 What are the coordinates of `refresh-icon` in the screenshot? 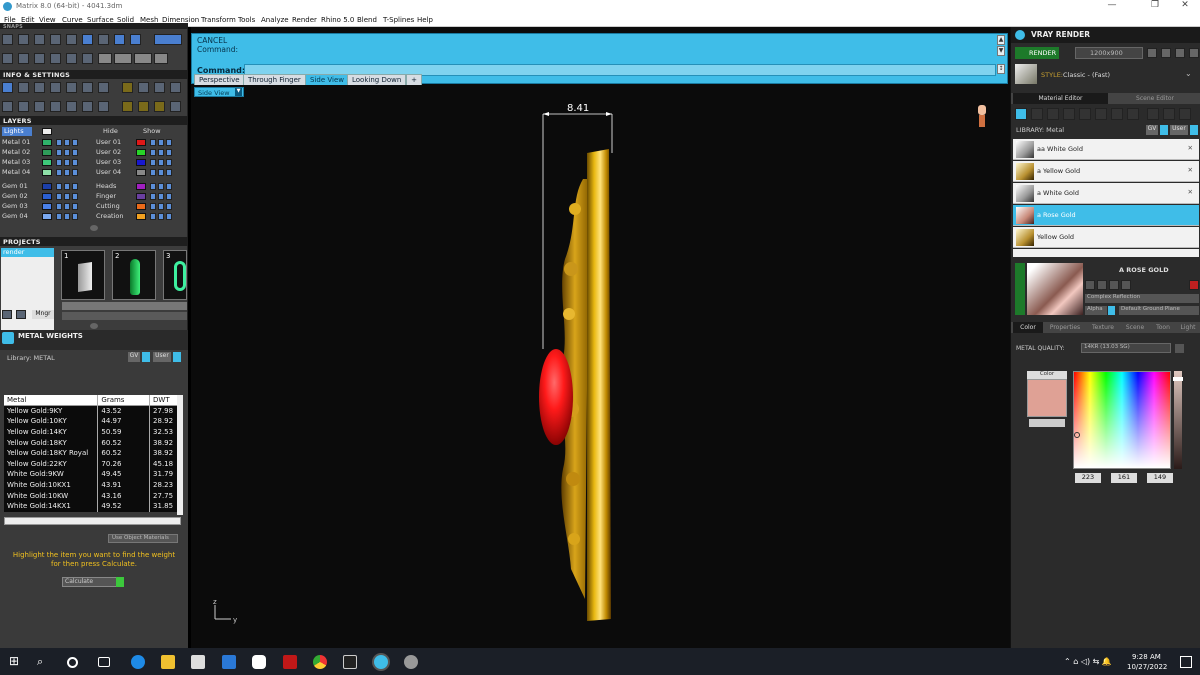 It's located at (1194, 285).